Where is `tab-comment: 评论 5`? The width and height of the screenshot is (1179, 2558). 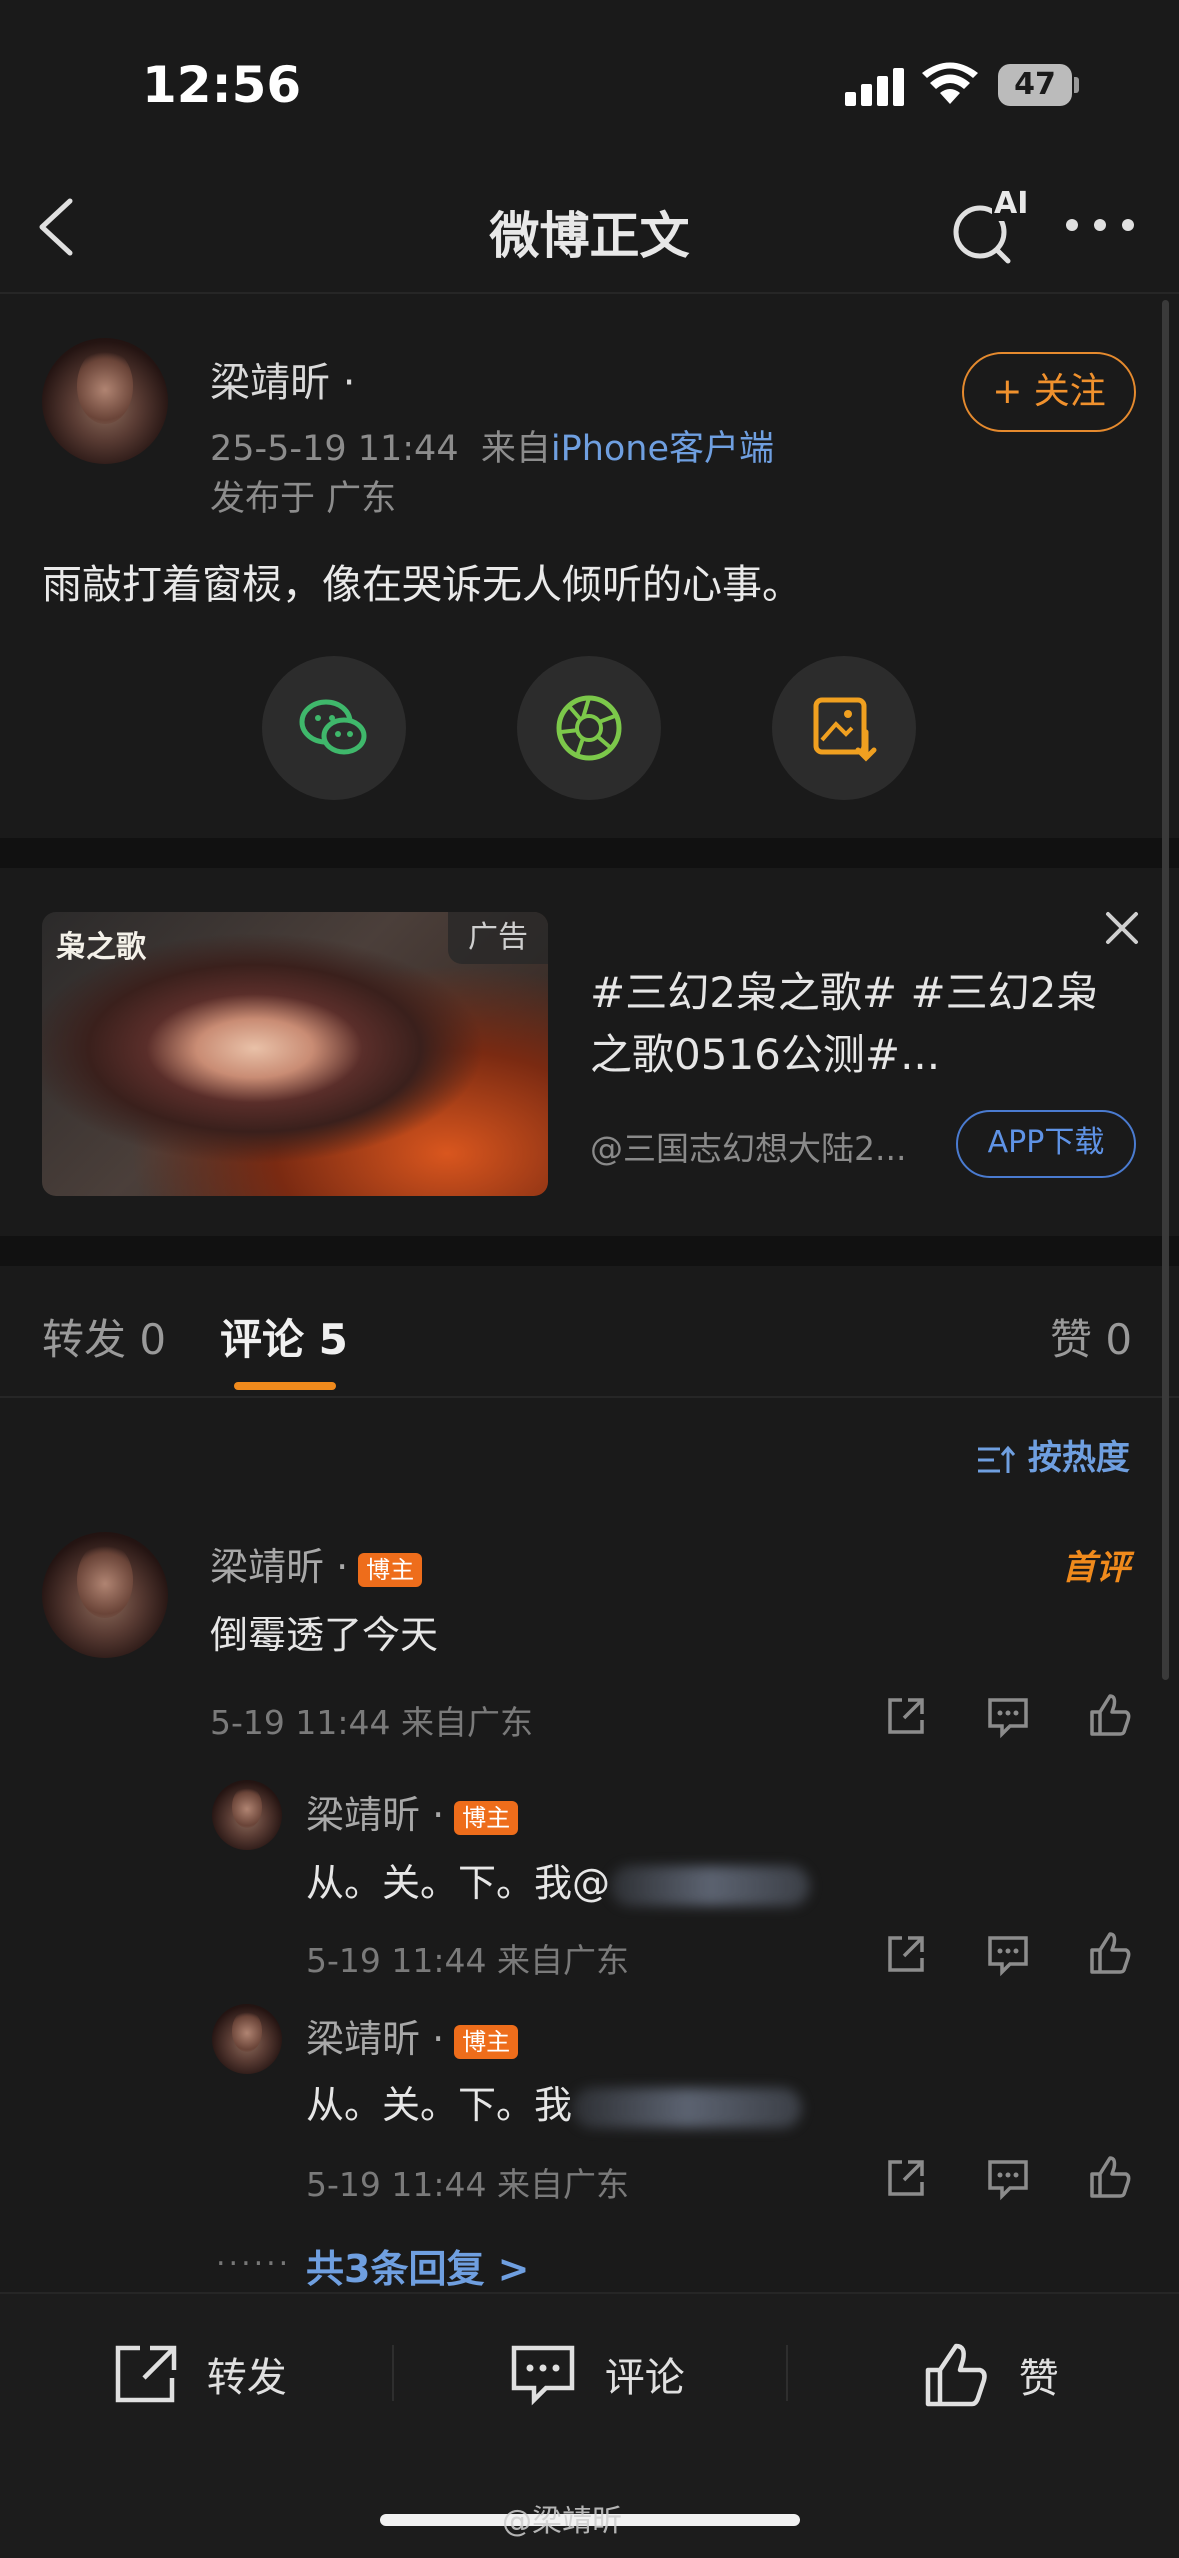
tab-comment: 评论 5 is located at coordinates (284, 1336).